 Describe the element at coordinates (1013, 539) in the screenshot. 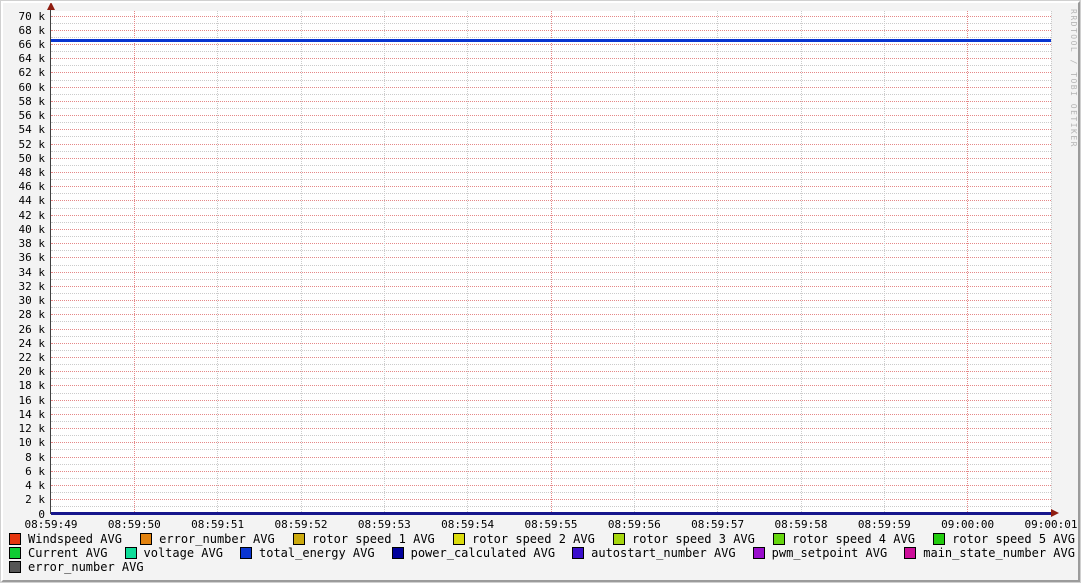

I see `legend-label: rotor speed 5 AVG` at that location.